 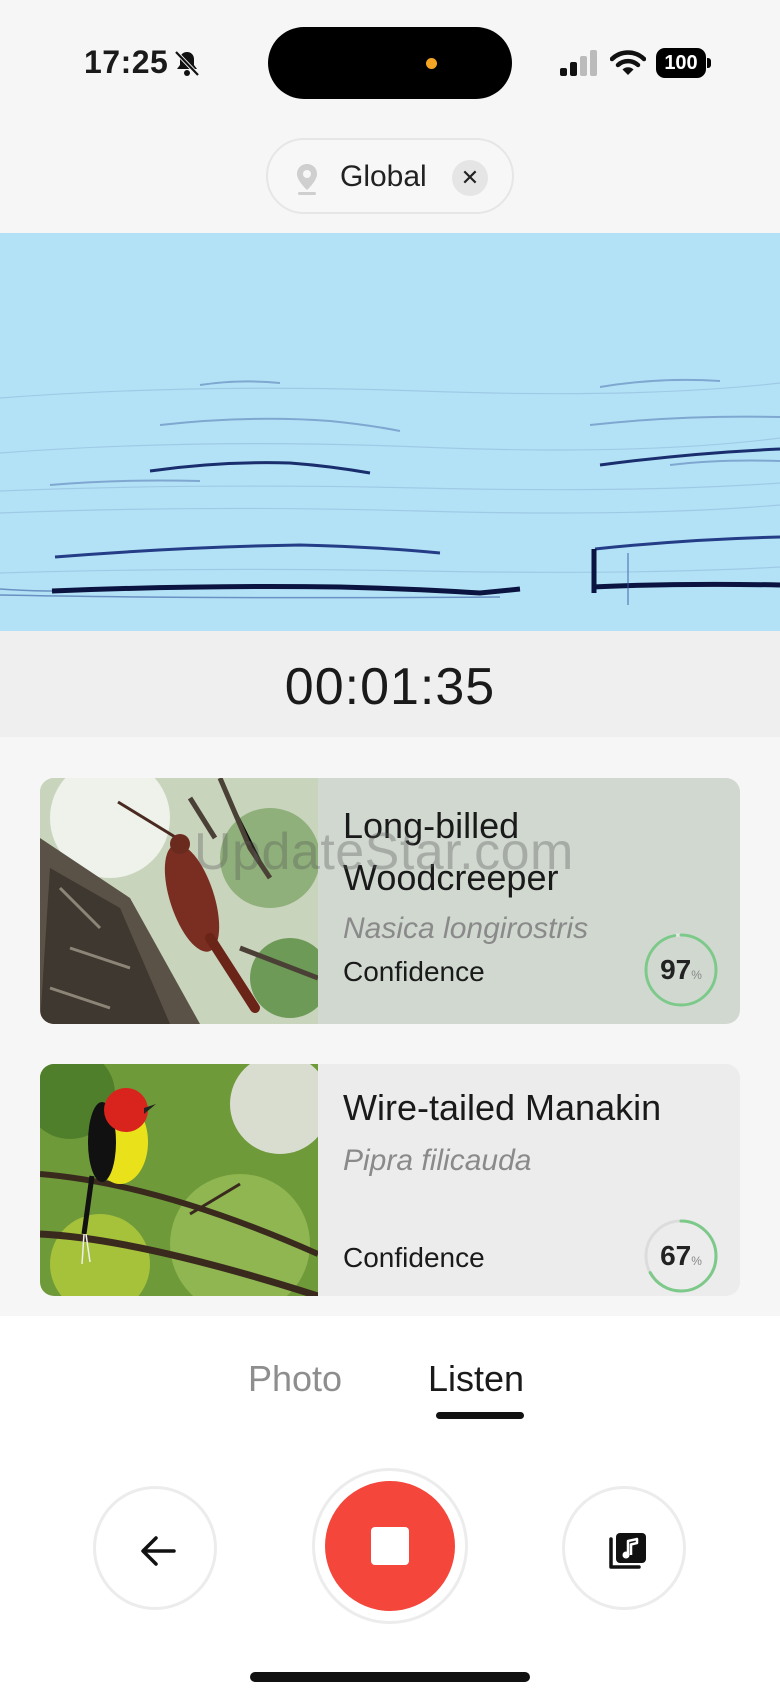 What do you see at coordinates (126, 62) in the screenshot?
I see `status-time: 17:25` at bounding box center [126, 62].